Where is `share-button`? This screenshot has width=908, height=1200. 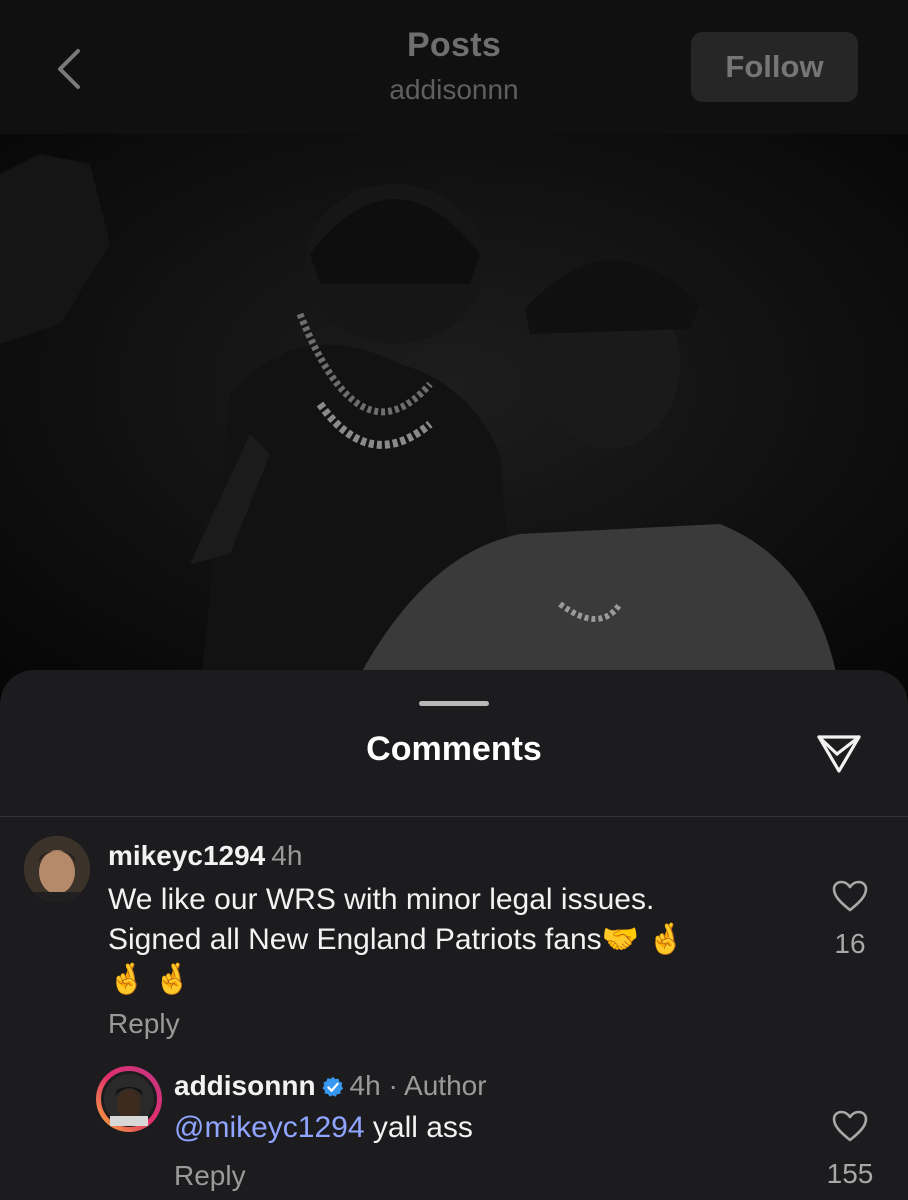
share-button is located at coordinates (839, 753).